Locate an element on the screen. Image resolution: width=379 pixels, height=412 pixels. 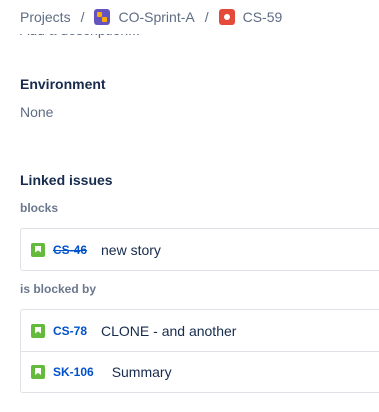
environment-heading: Environment is located at coordinates (63, 84).